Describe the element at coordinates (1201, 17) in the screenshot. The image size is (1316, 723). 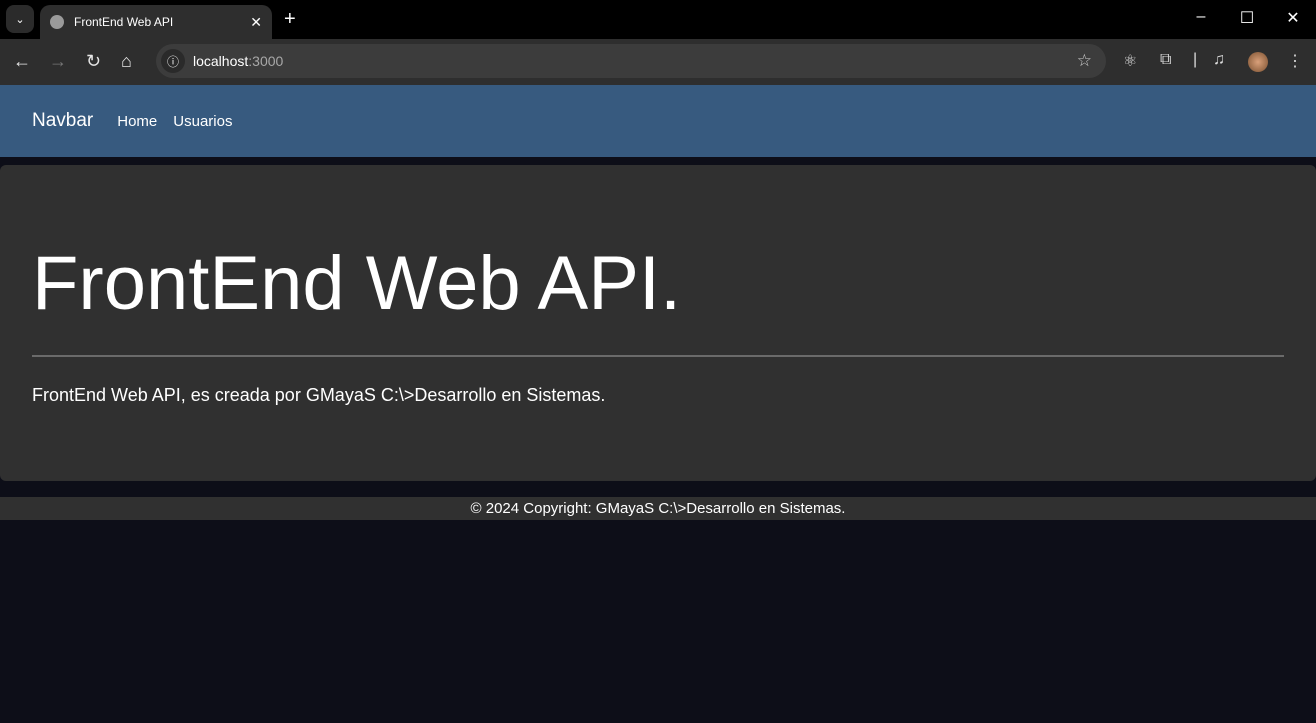
I see `minimize-button: –` at that location.